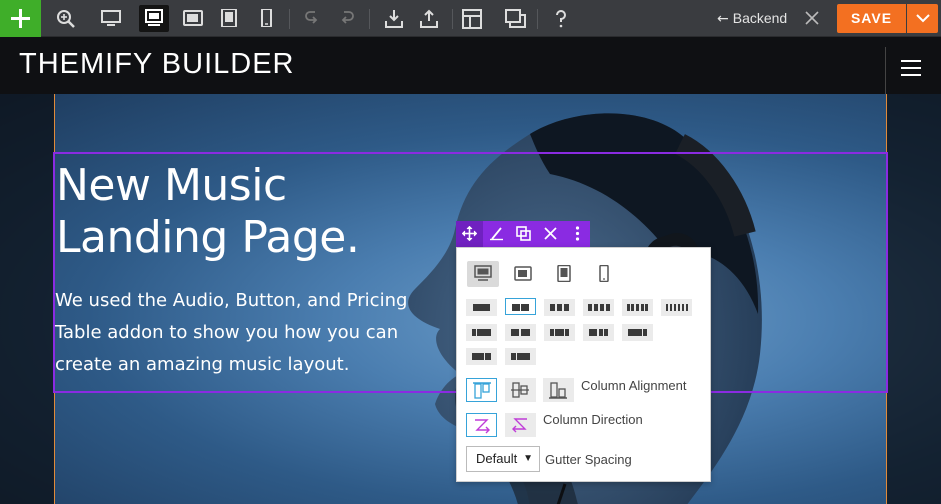  Describe the element at coordinates (637, 332) in the screenshot. I see `grid-3-1-col` at that location.